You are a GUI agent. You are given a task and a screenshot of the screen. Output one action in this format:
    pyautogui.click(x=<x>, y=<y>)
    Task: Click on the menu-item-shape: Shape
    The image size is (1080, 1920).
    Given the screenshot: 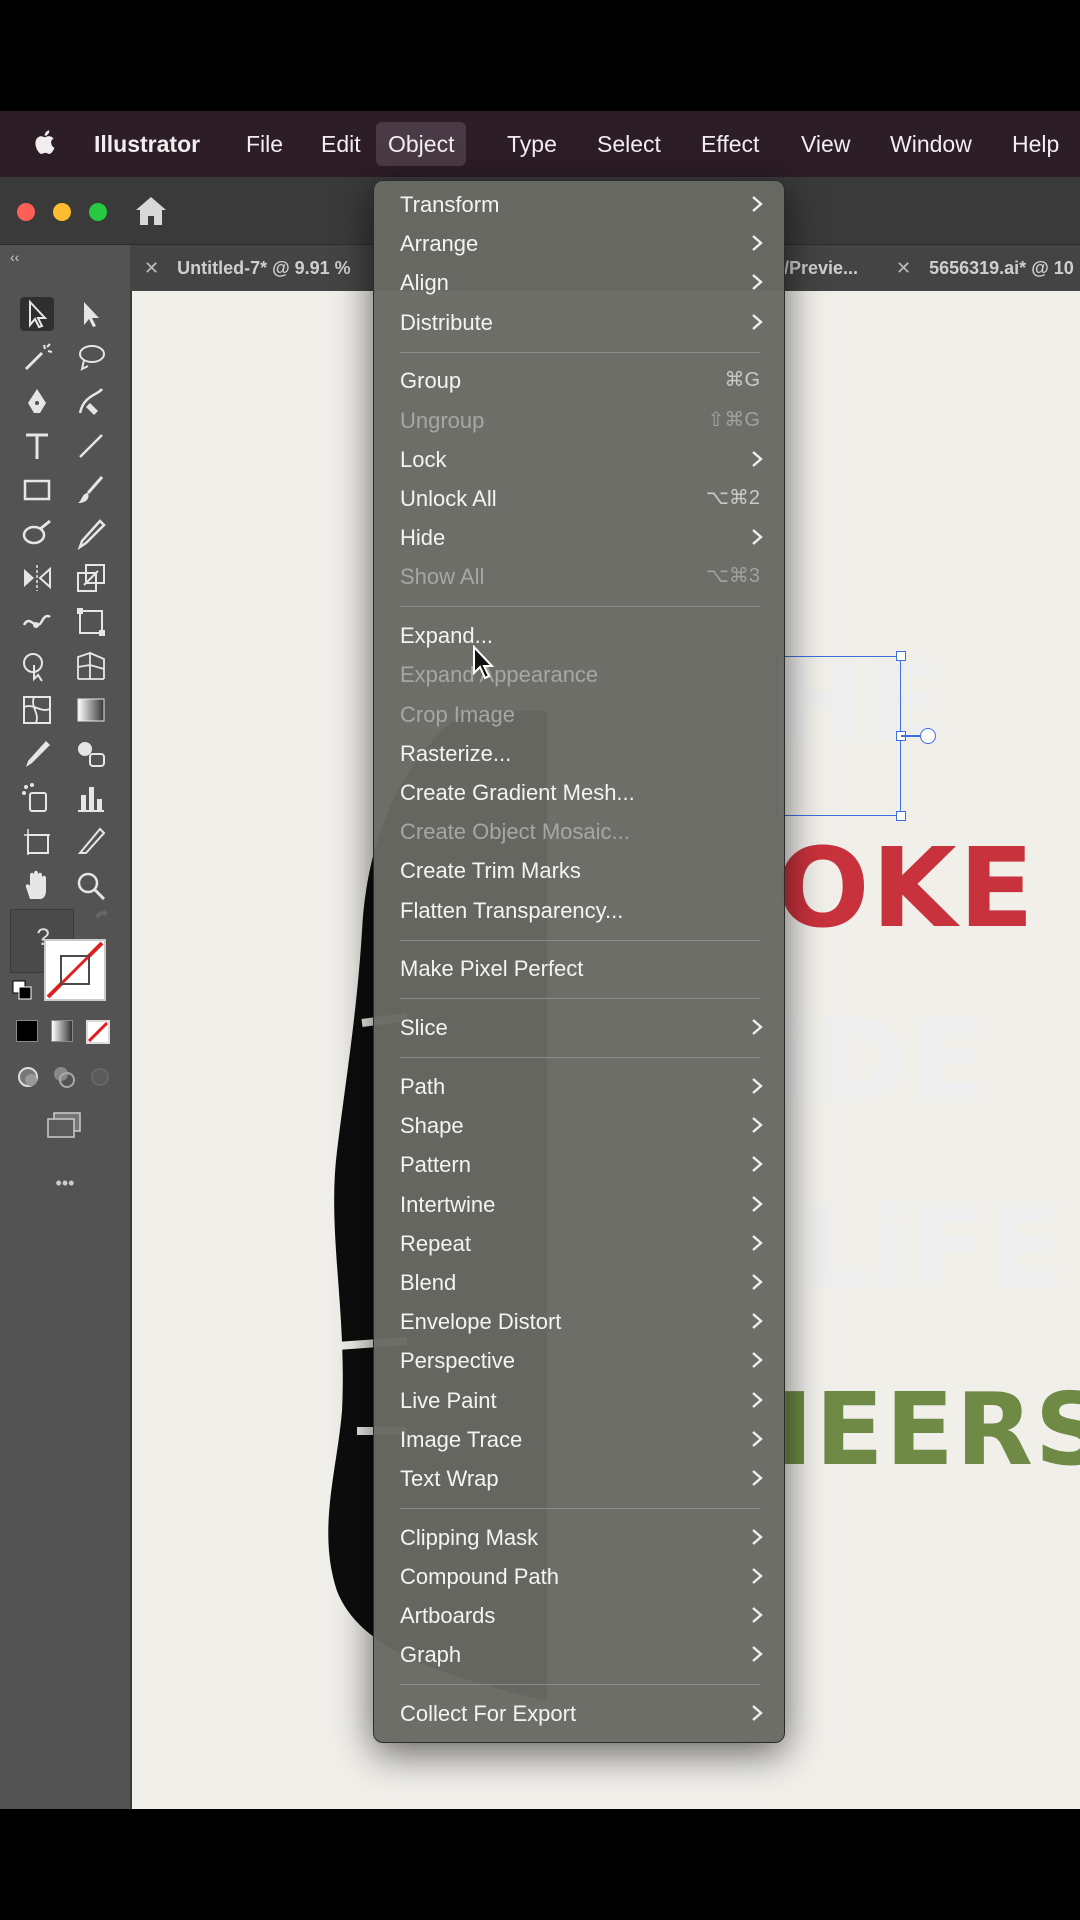 What is the action you would take?
    pyautogui.click(x=579, y=1125)
    